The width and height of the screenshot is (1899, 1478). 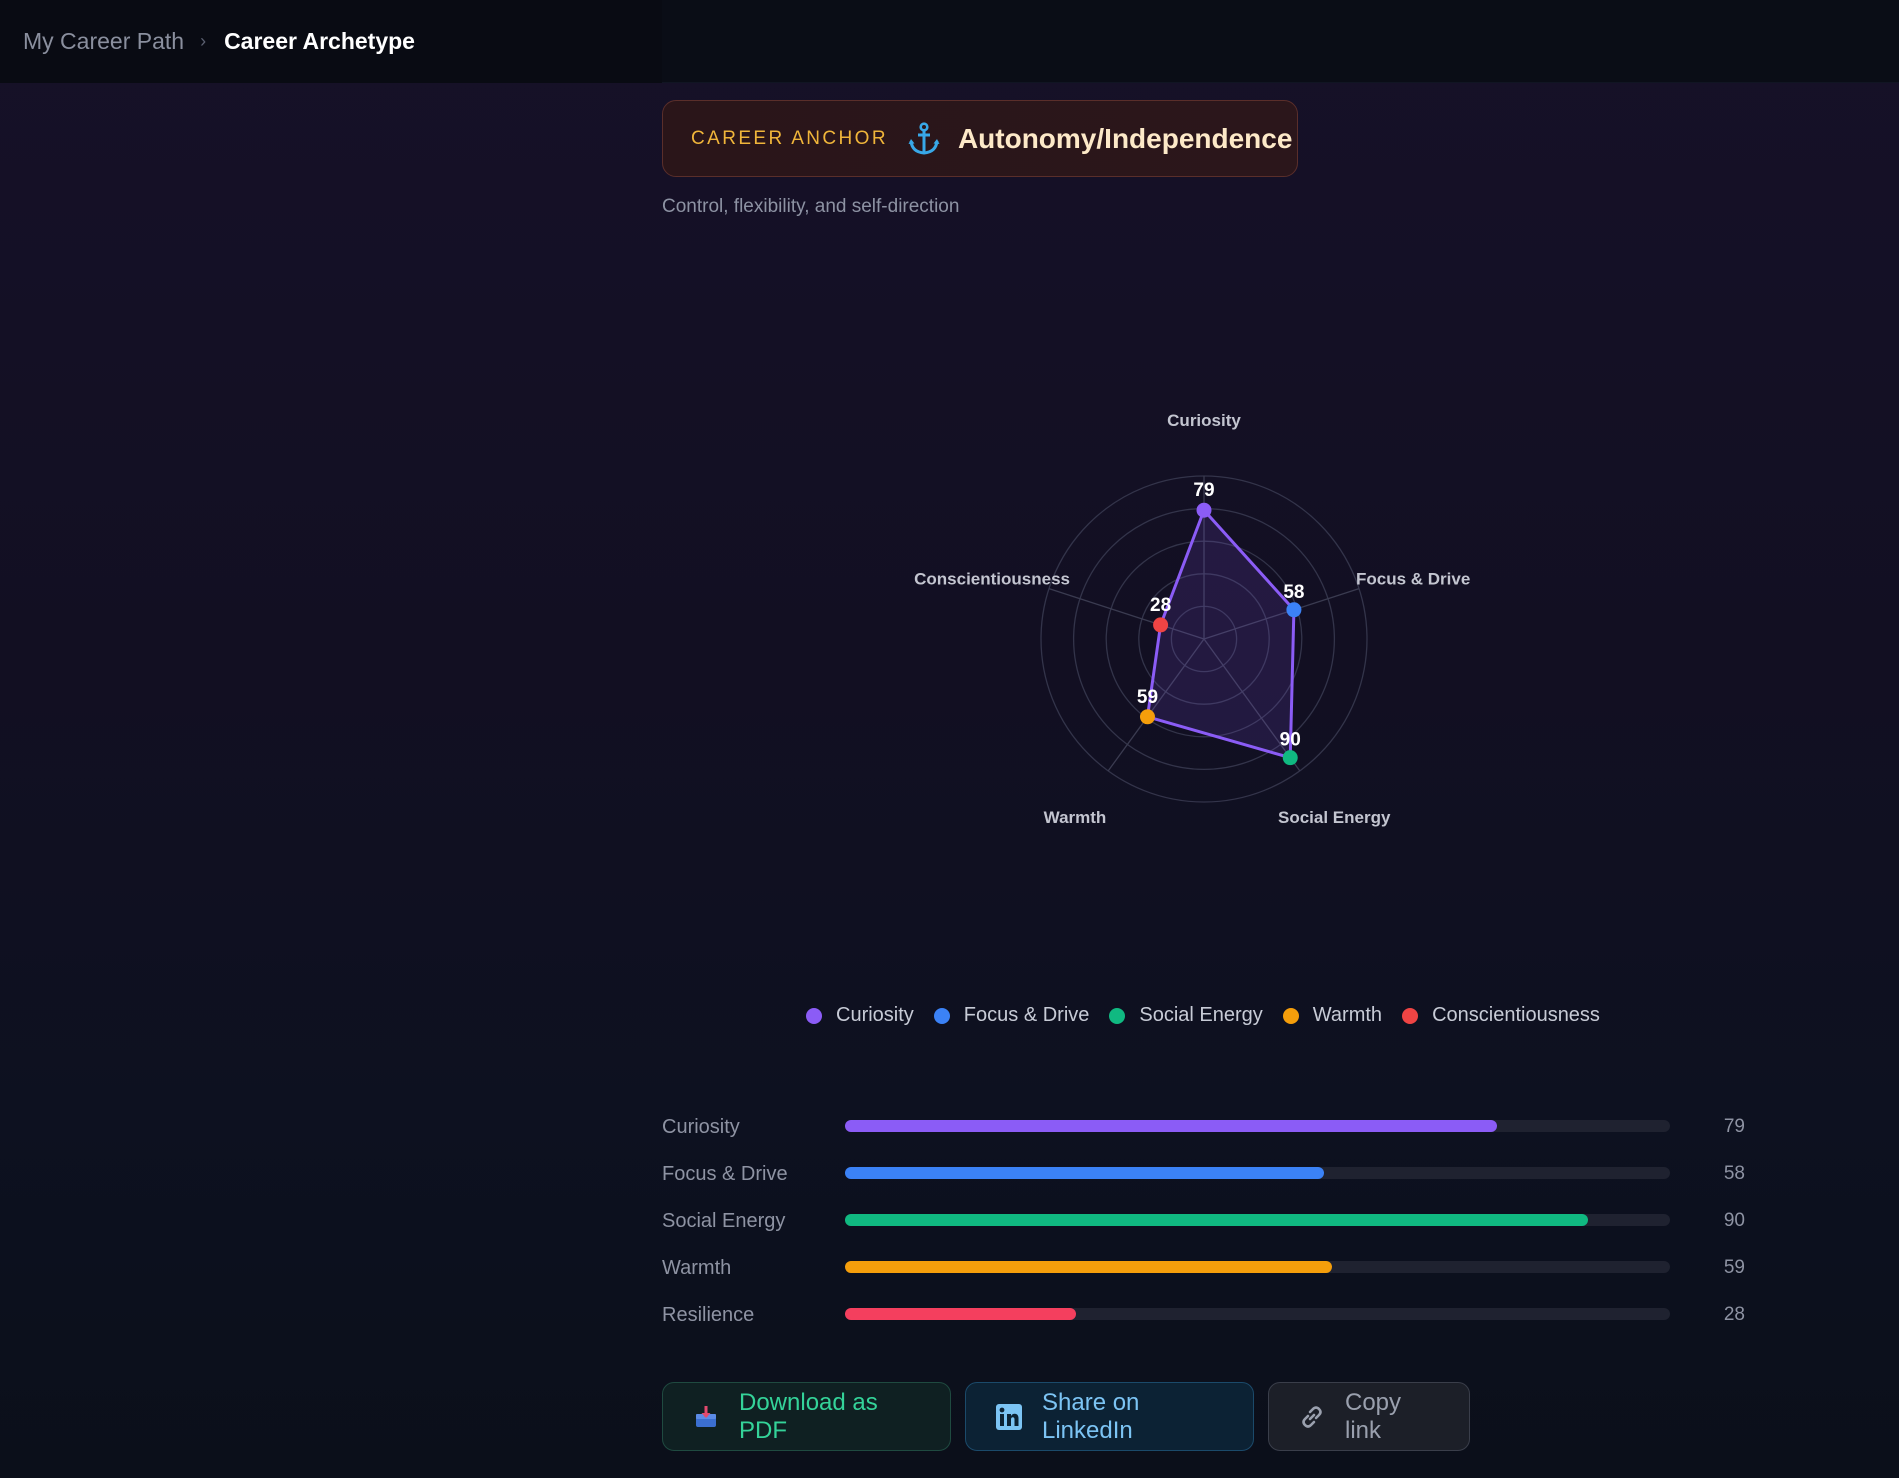 I want to click on trait-bar-row: Focus & Drive 58, so click(x=1207, y=1180).